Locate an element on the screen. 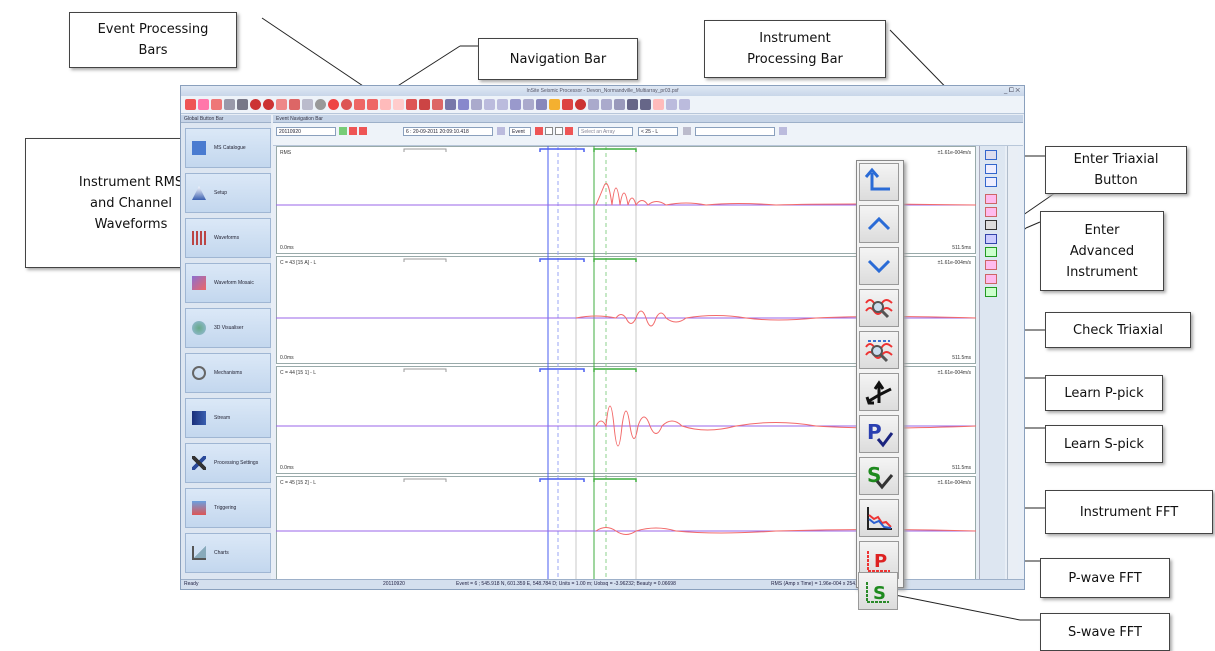 Image resolution: width=1215 pixels, height=651 pixels. learn-s-small-icon is located at coordinates (991, 252).